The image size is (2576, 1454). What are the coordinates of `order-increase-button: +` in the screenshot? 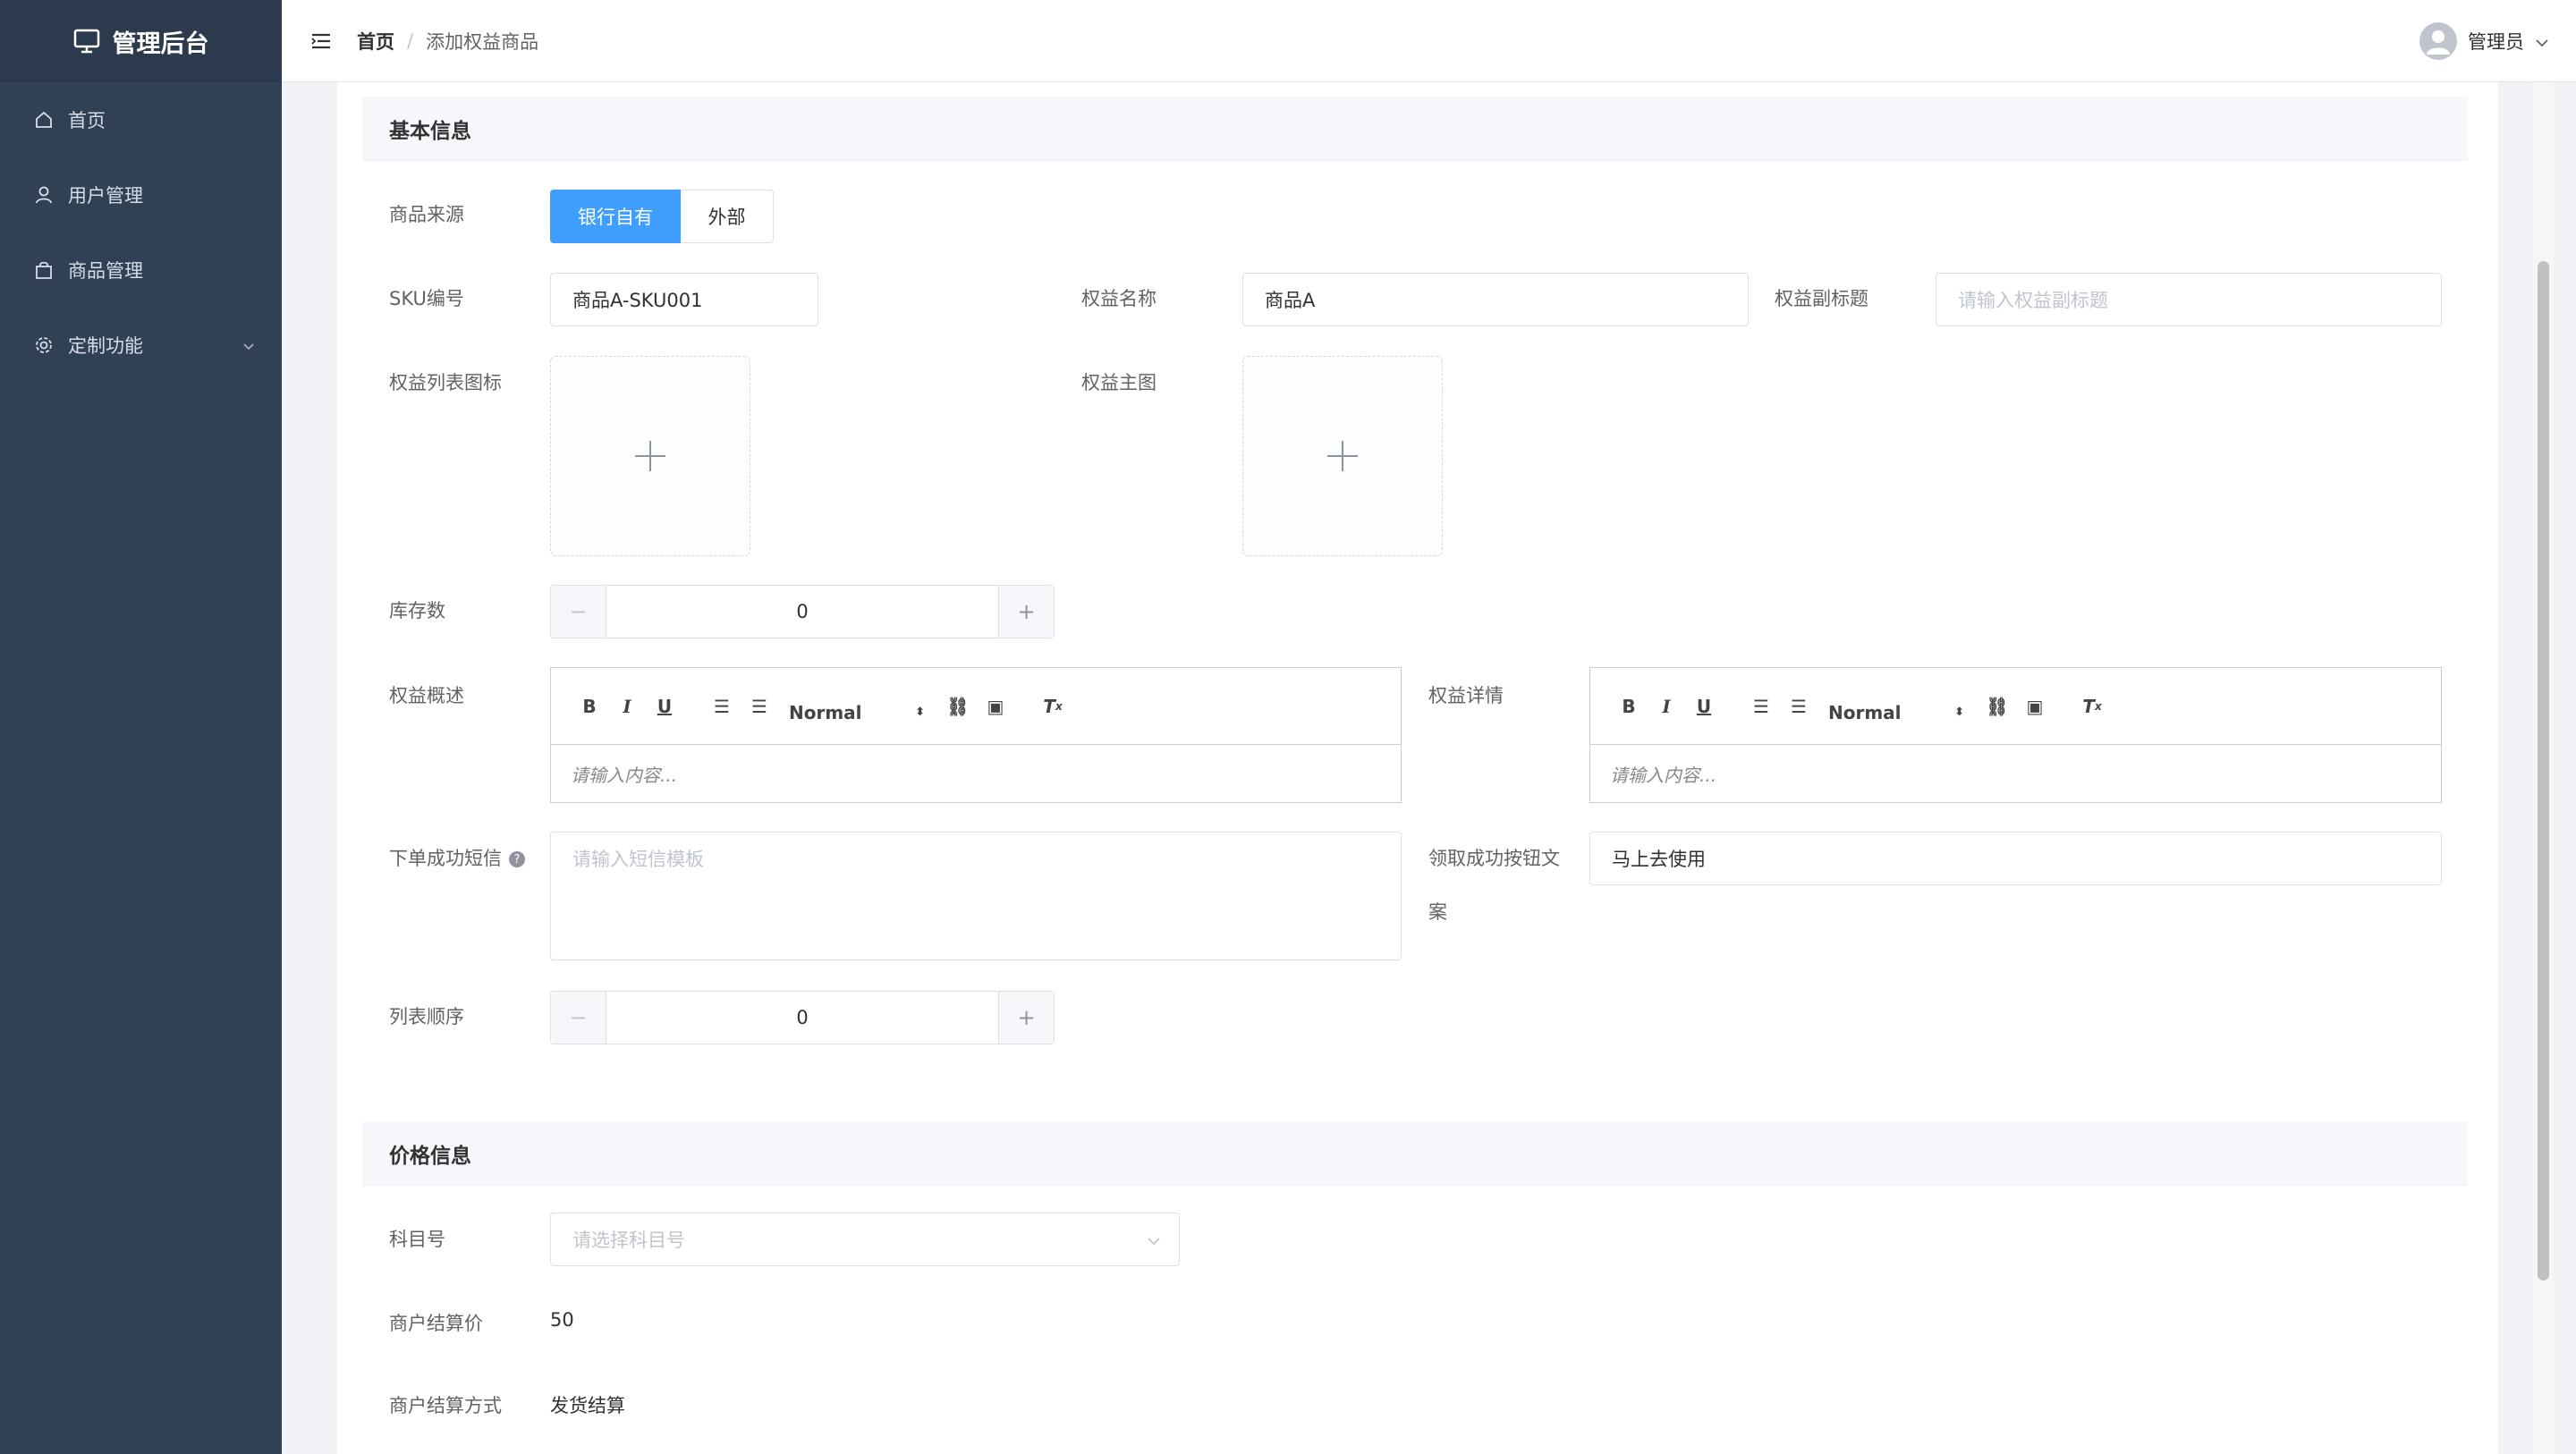 It's located at (1026, 1018).